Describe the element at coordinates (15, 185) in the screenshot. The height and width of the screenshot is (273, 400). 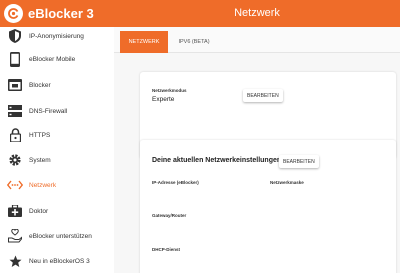
I see `network-icon` at that location.